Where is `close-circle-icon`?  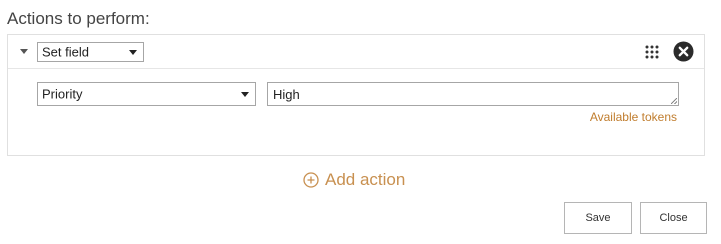
close-circle-icon is located at coordinates (683, 51).